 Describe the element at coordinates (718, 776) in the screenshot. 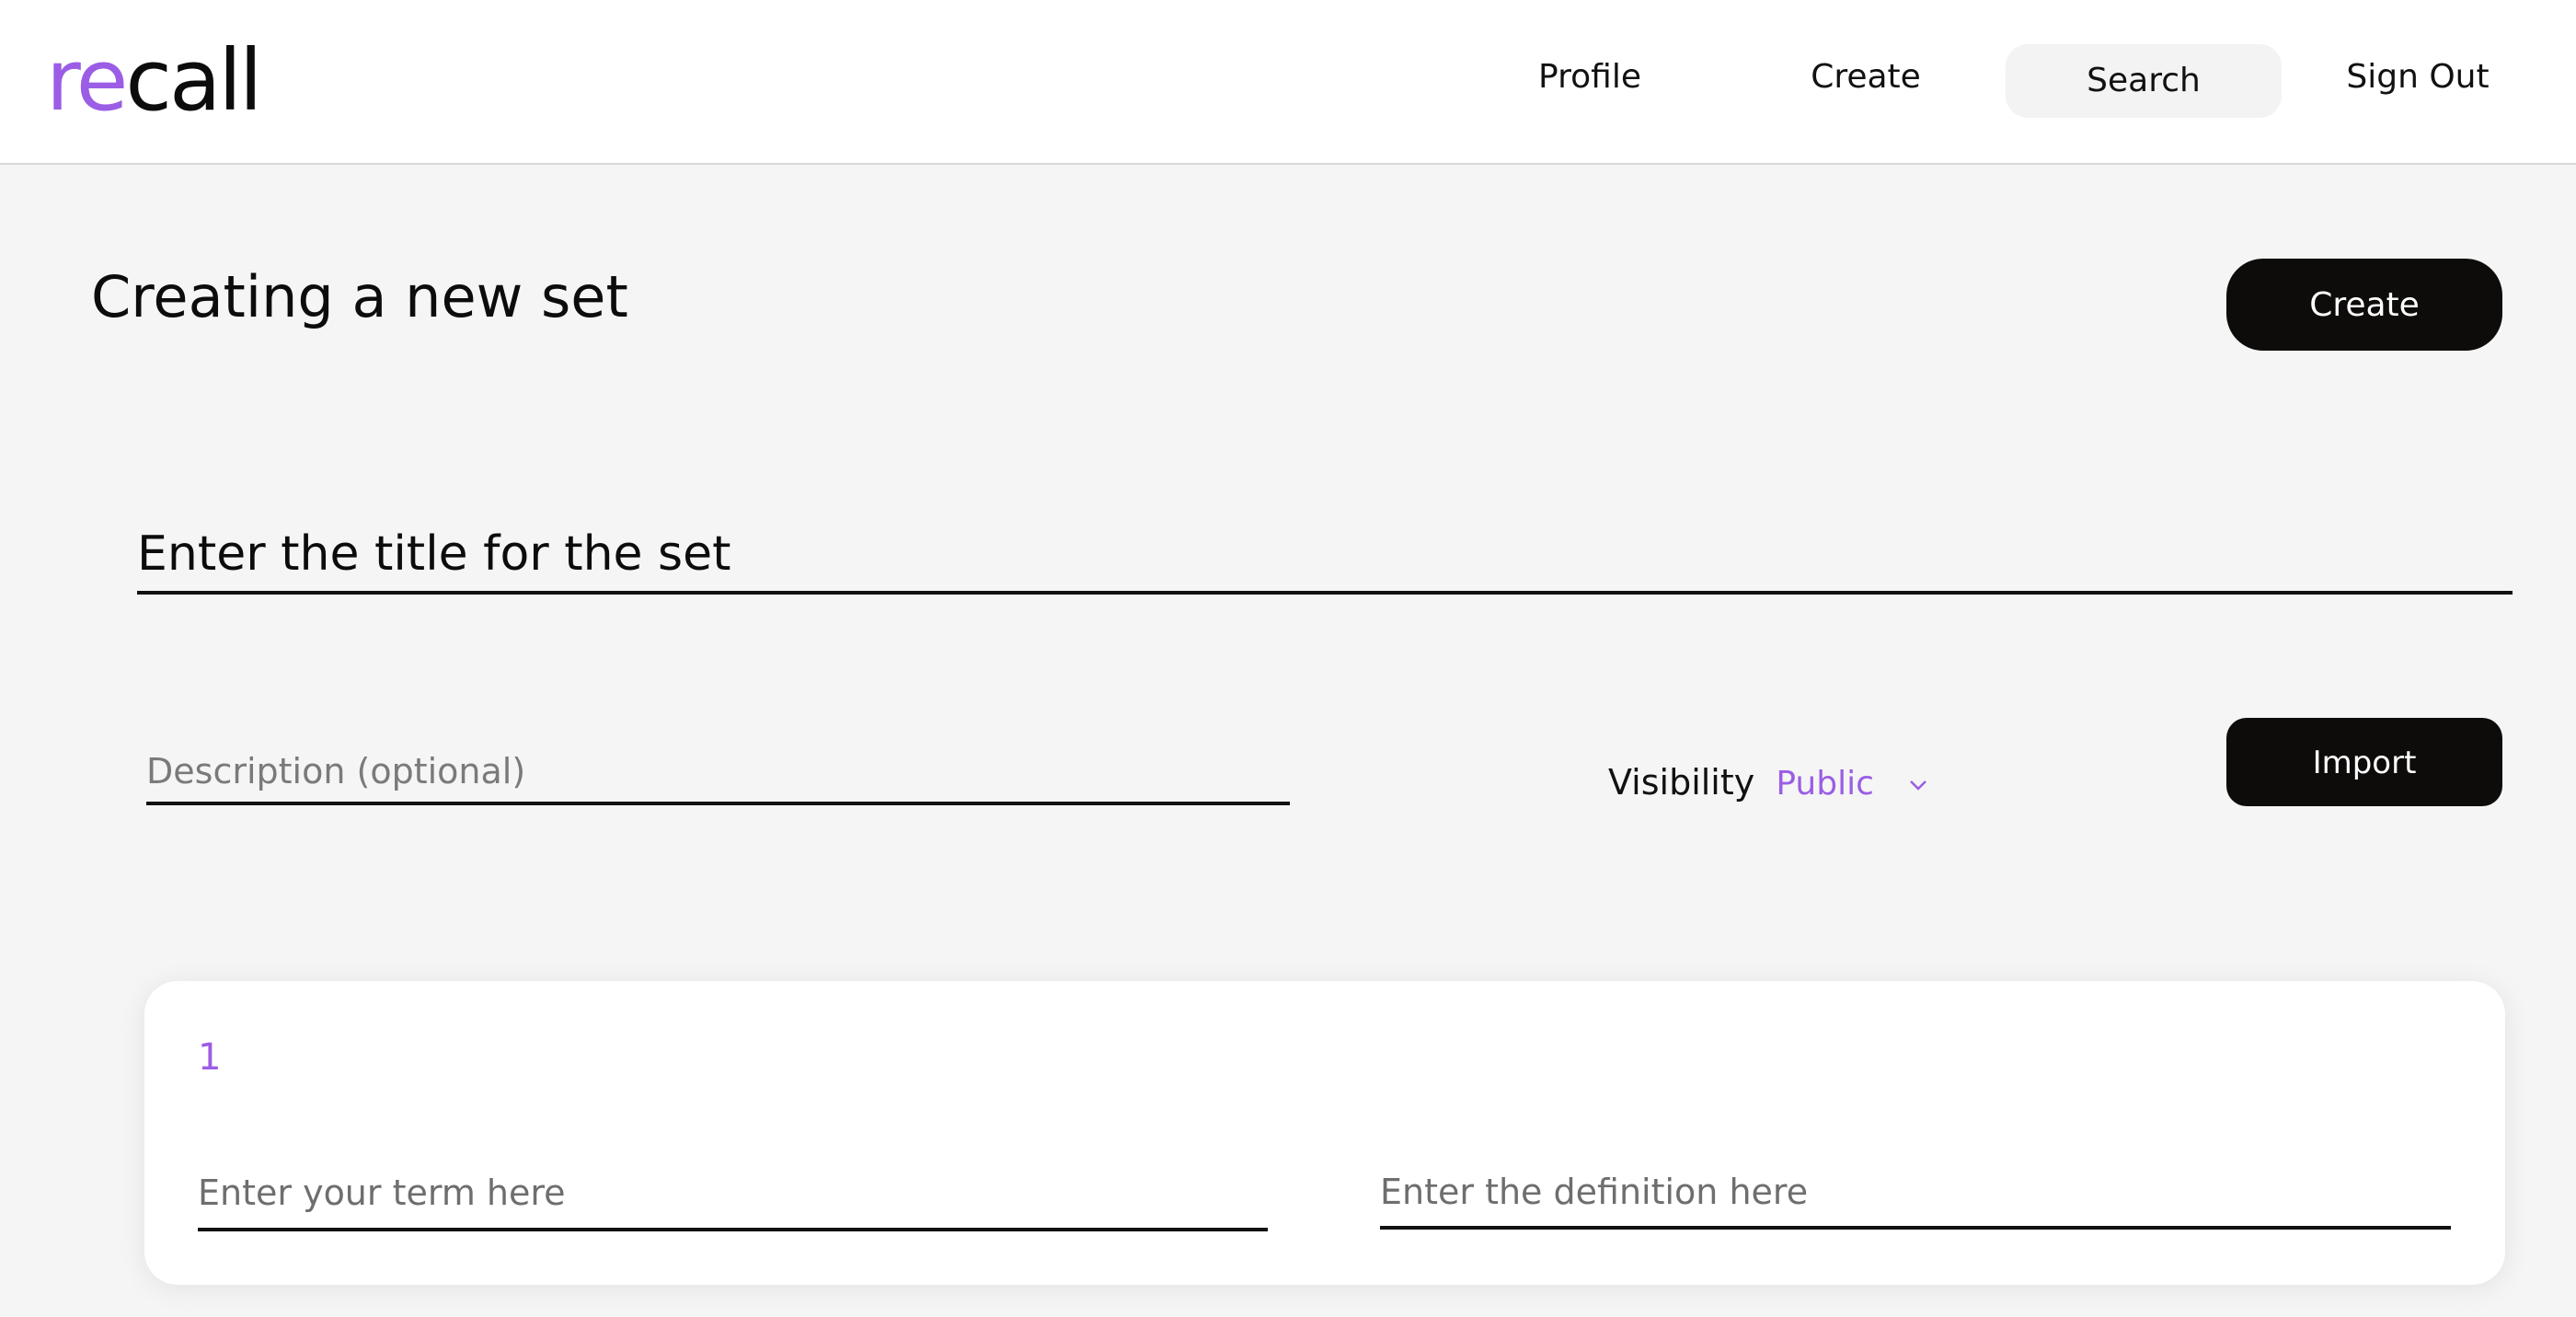

I see `description-input` at that location.